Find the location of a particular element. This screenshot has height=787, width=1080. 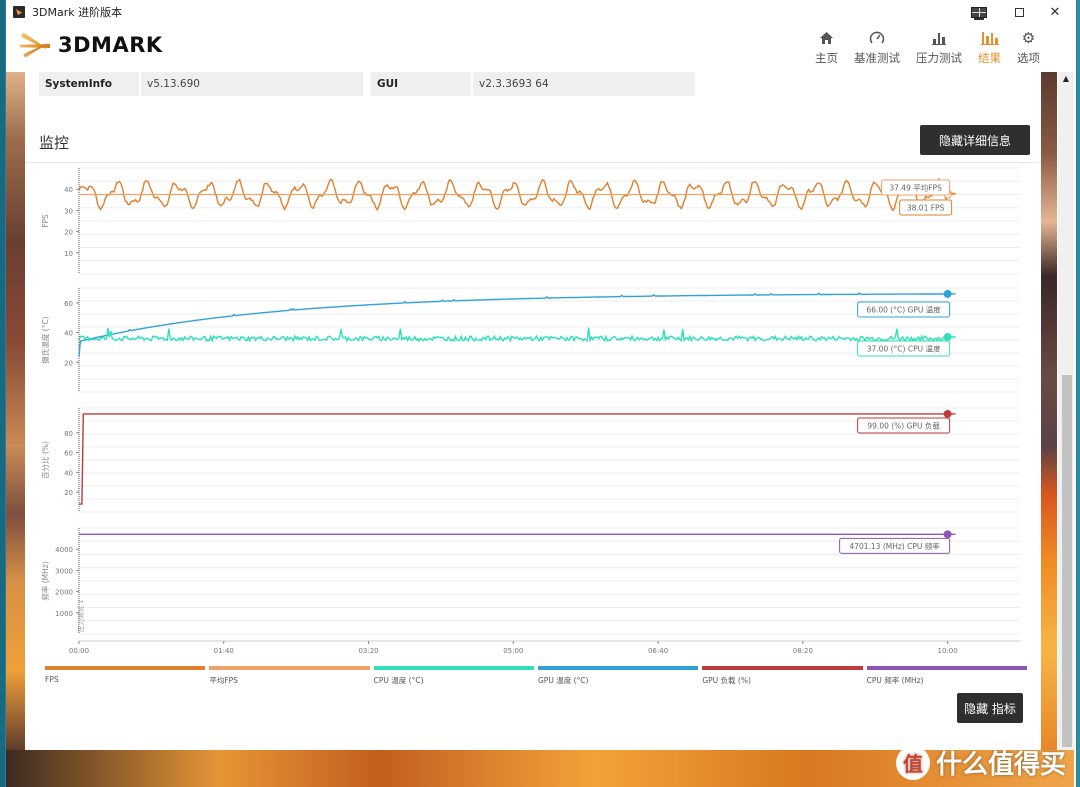

info-key-systeminfo: SystemInfo is located at coordinates (89, 84).